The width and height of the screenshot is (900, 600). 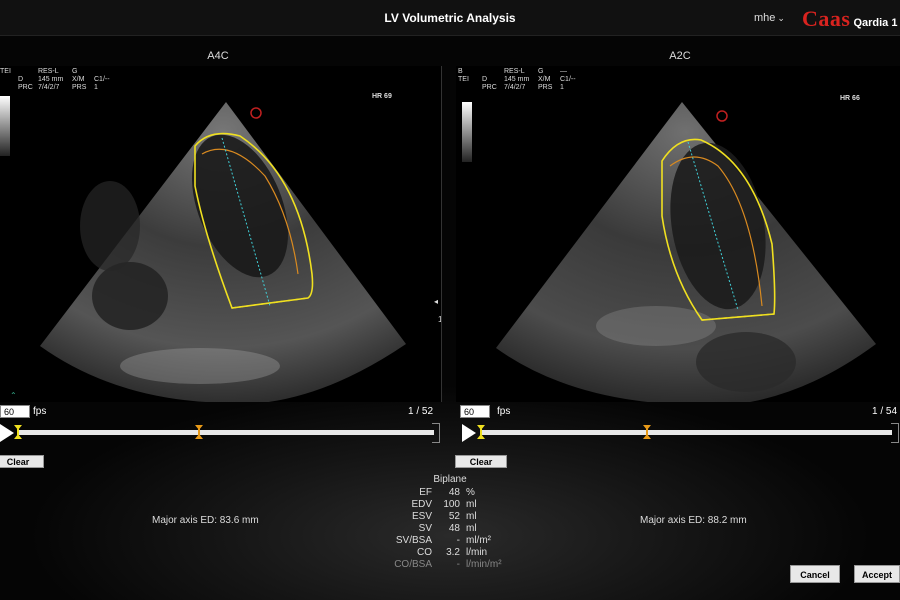 I want to click on result-label: SV/BSA, so click(x=413, y=540).